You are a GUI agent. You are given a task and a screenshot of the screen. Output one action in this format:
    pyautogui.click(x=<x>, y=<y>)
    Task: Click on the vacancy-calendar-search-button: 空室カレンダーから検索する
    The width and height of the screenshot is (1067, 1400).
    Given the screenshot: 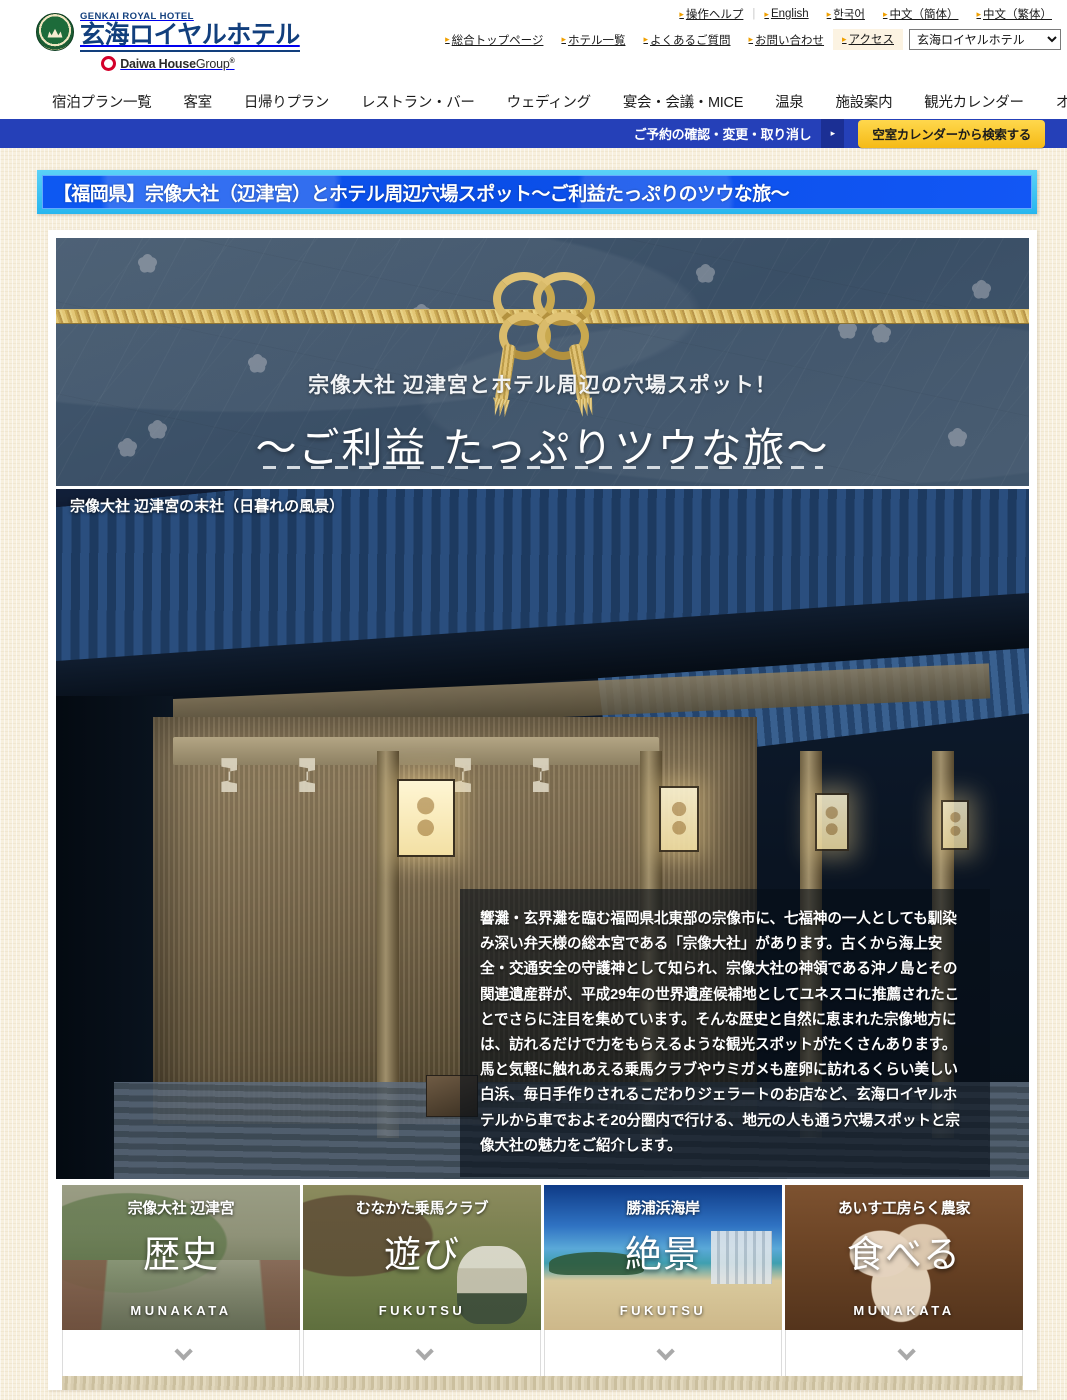 What is the action you would take?
    pyautogui.click(x=951, y=133)
    